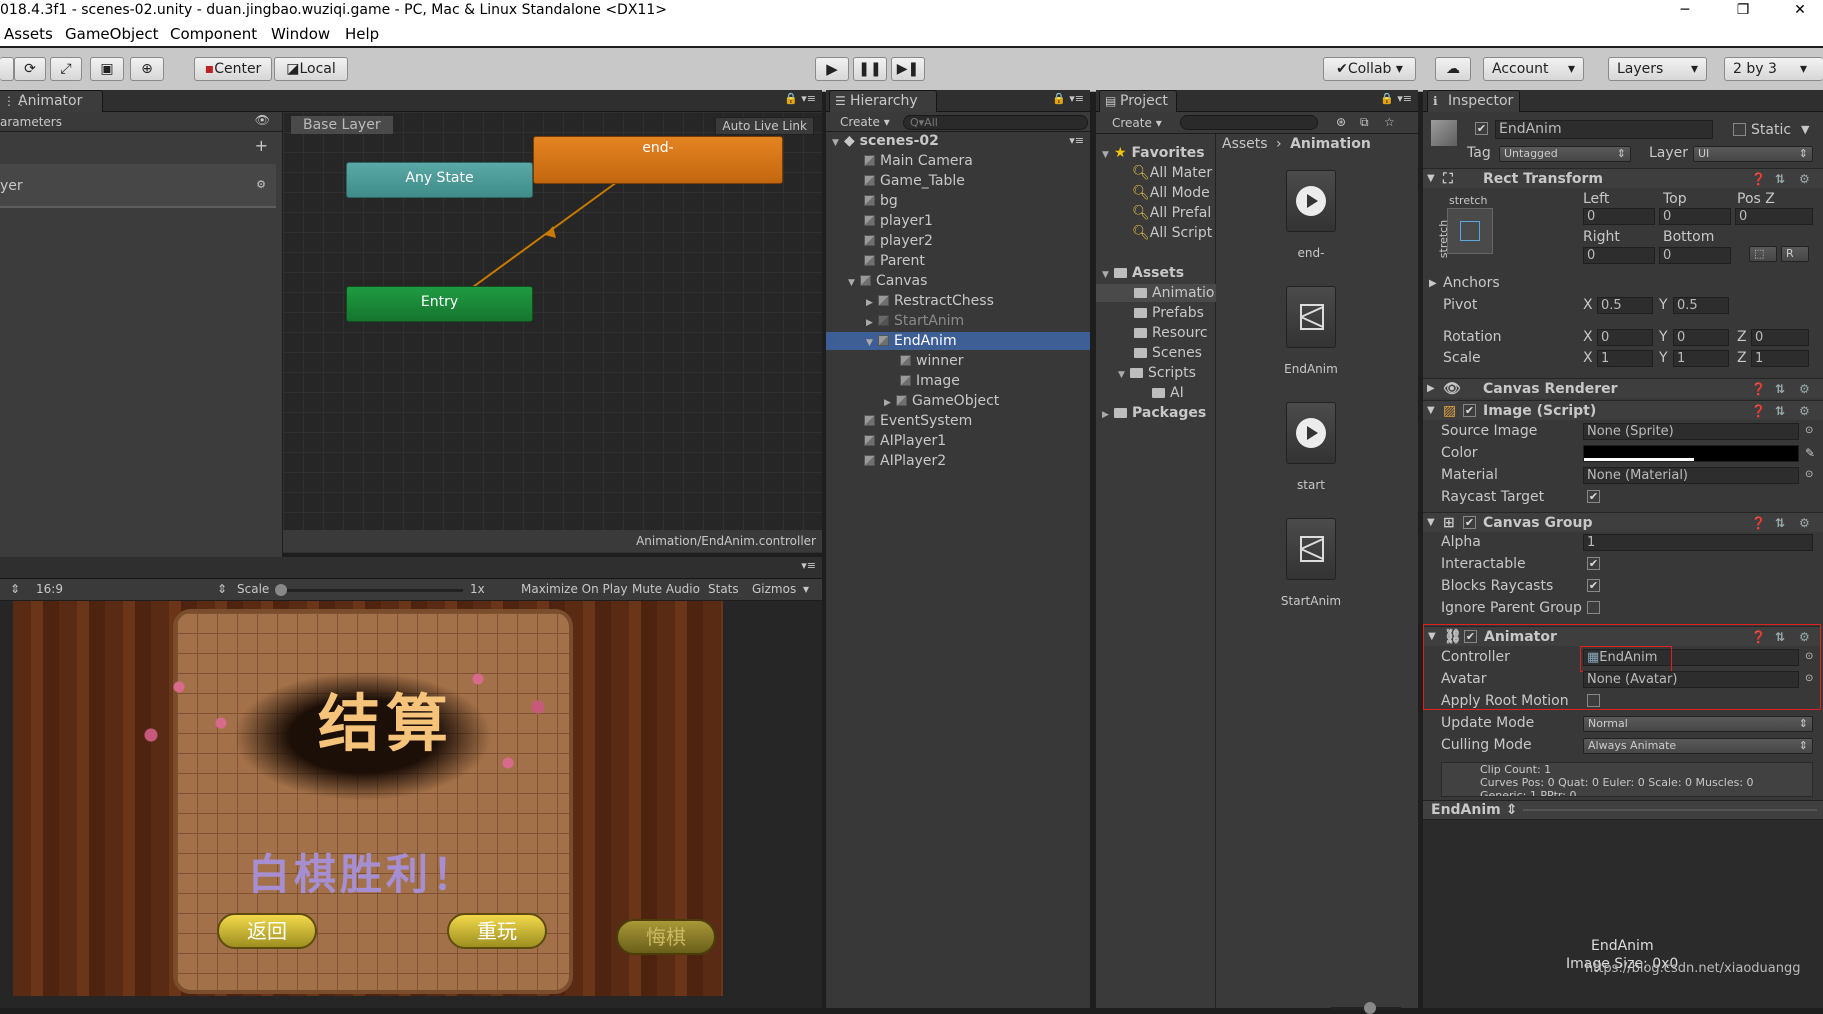  I want to click on tool-rect-partial, so click(7, 69).